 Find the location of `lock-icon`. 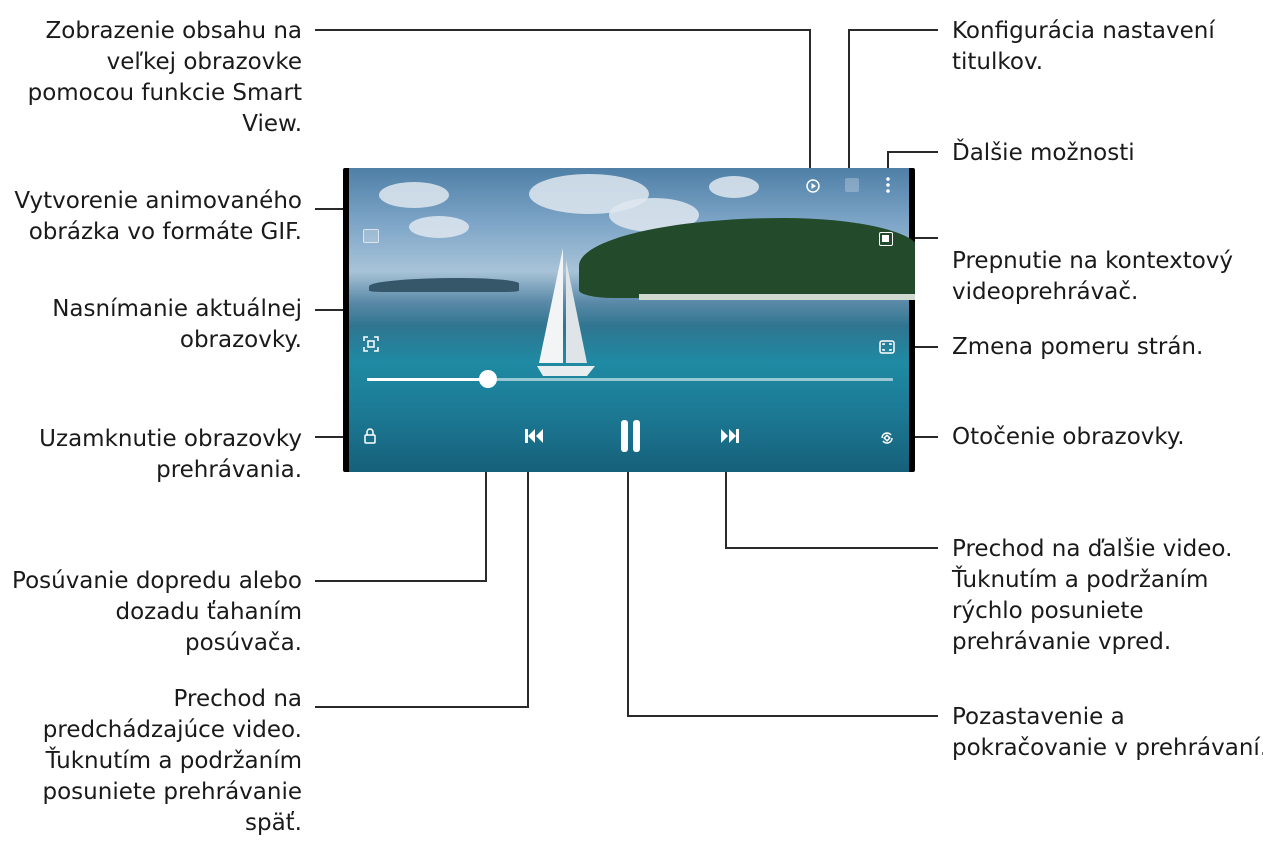

lock-icon is located at coordinates (370, 437).